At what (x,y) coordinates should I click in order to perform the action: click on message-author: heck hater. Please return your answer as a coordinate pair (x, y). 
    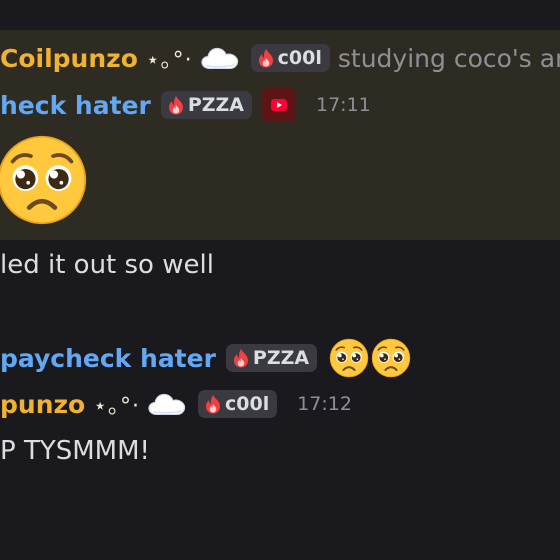
    Looking at the image, I should click on (75, 105).